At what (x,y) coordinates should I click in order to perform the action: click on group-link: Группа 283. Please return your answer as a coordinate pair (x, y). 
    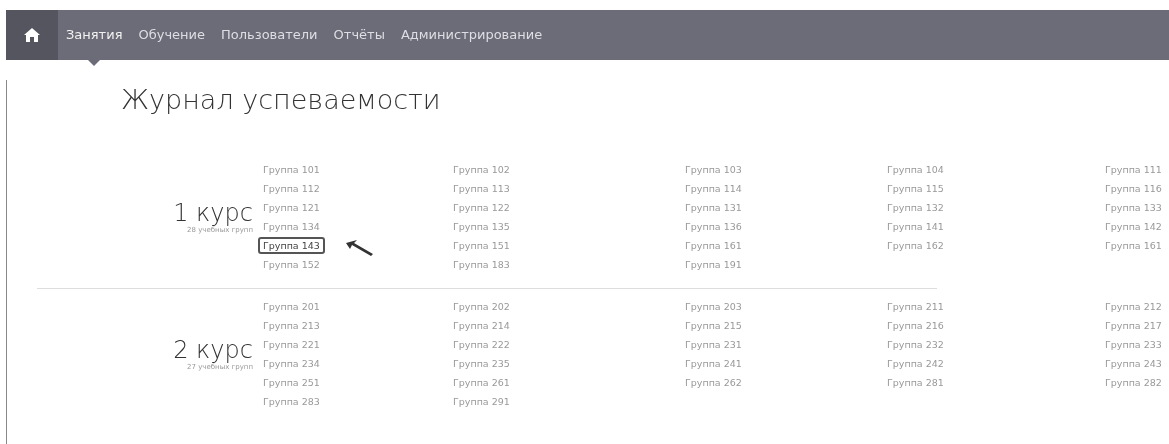
    Looking at the image, I should click on (291, 401).